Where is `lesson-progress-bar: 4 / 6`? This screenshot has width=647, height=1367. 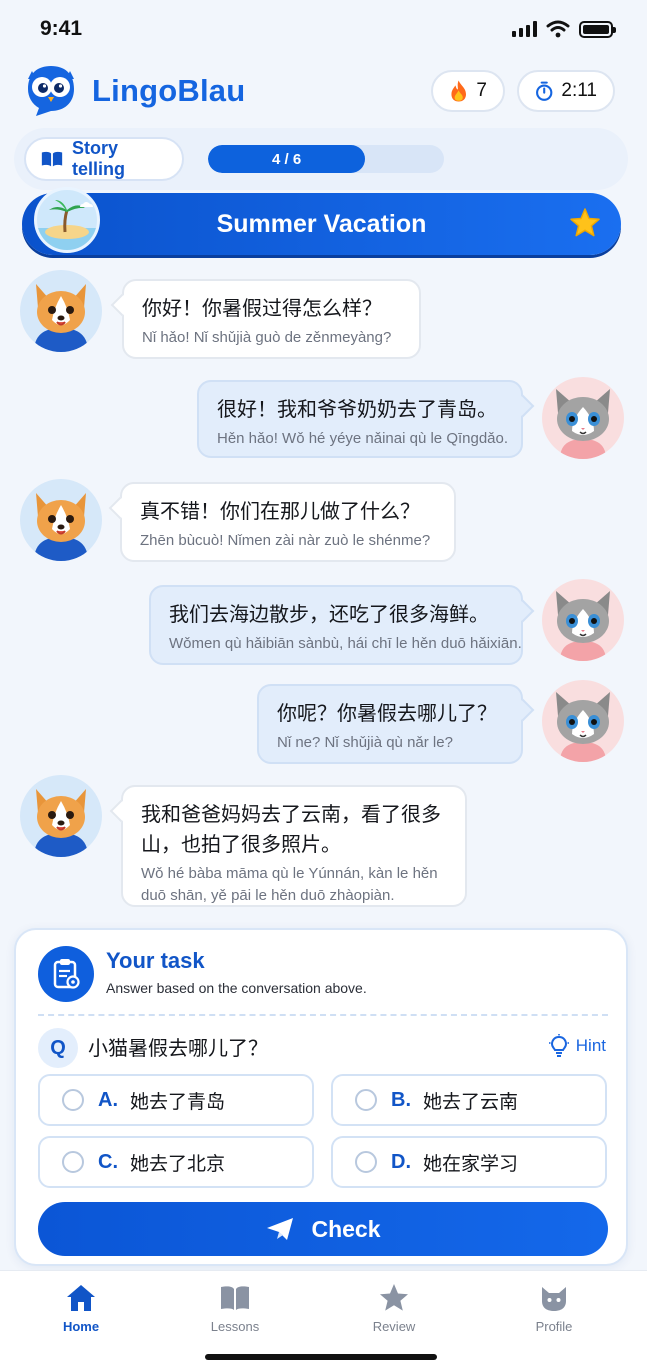
lesson-progress-bar: 4 / 6 is located at coordinates (326, 159).